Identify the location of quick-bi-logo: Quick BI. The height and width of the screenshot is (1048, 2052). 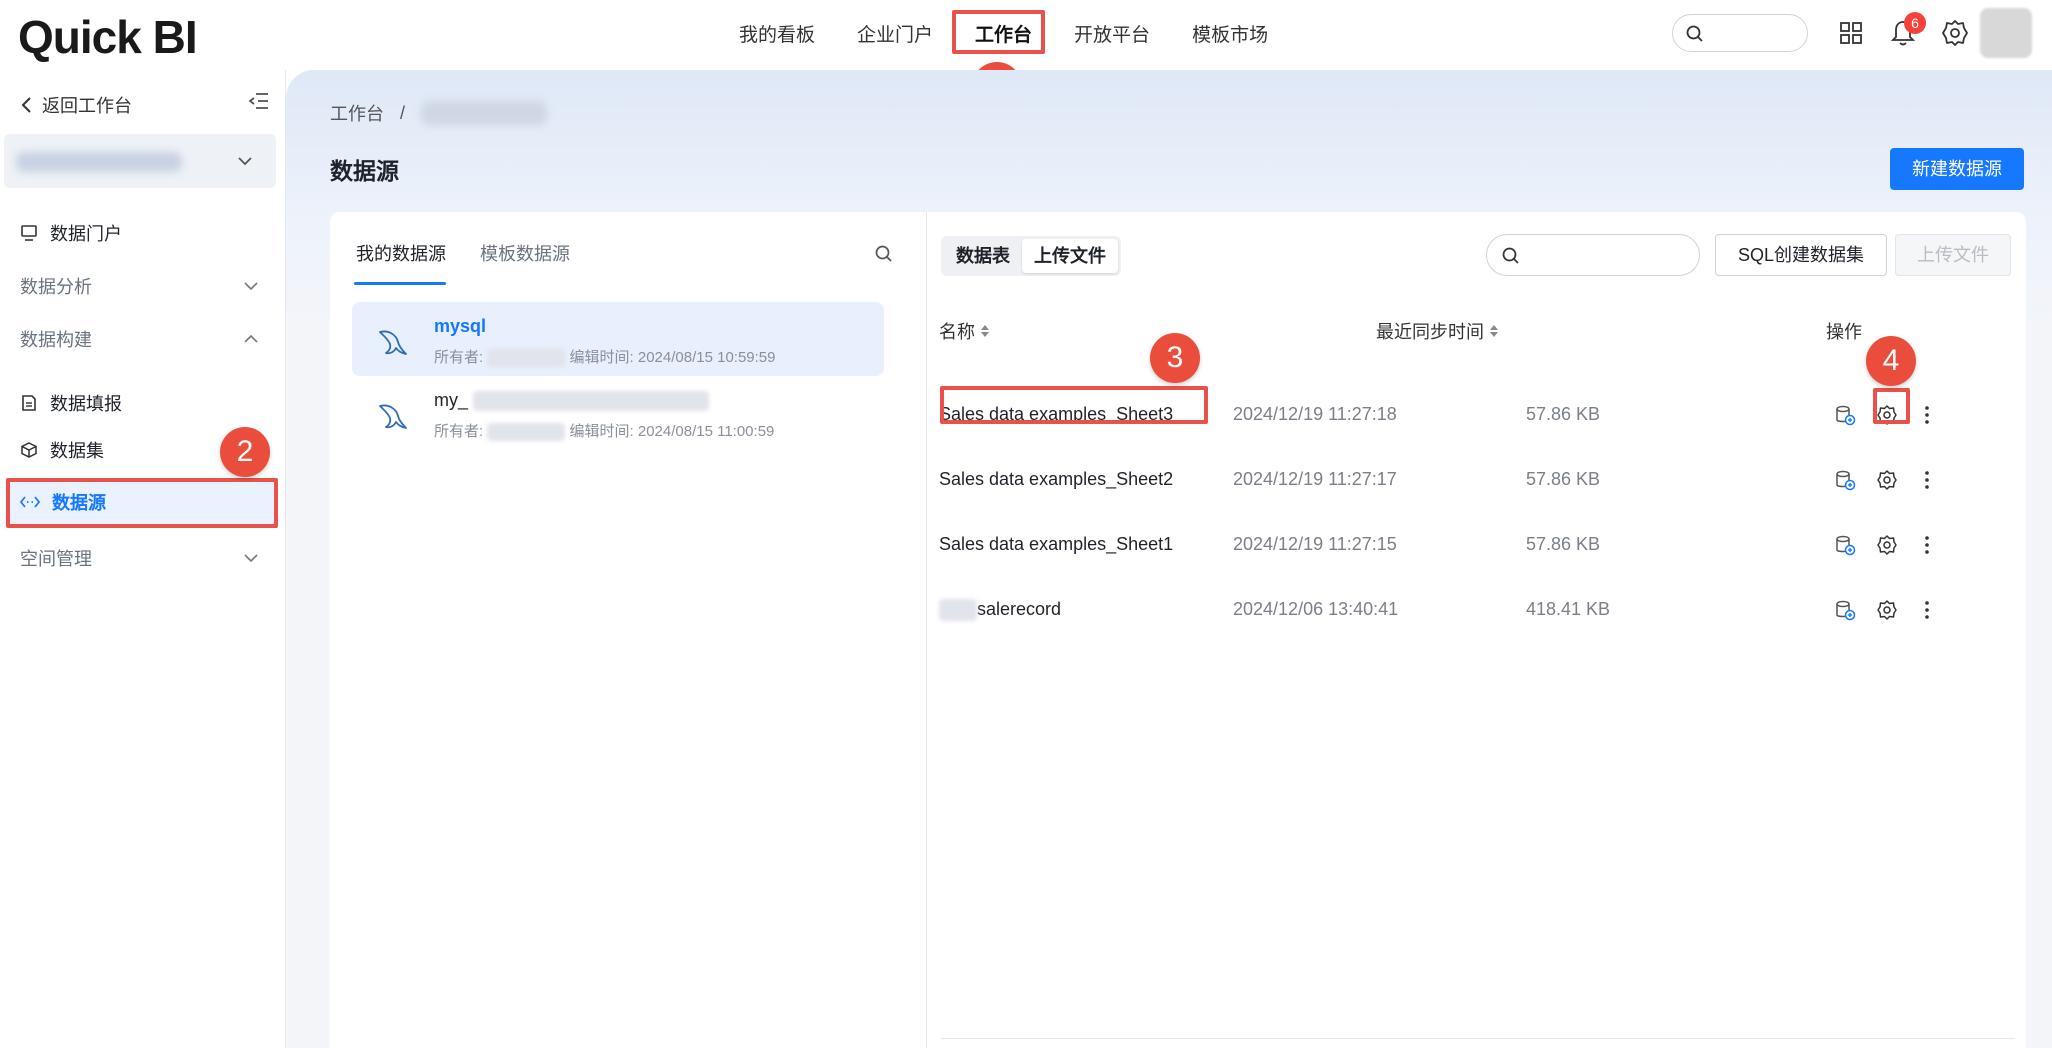
(108, 37).